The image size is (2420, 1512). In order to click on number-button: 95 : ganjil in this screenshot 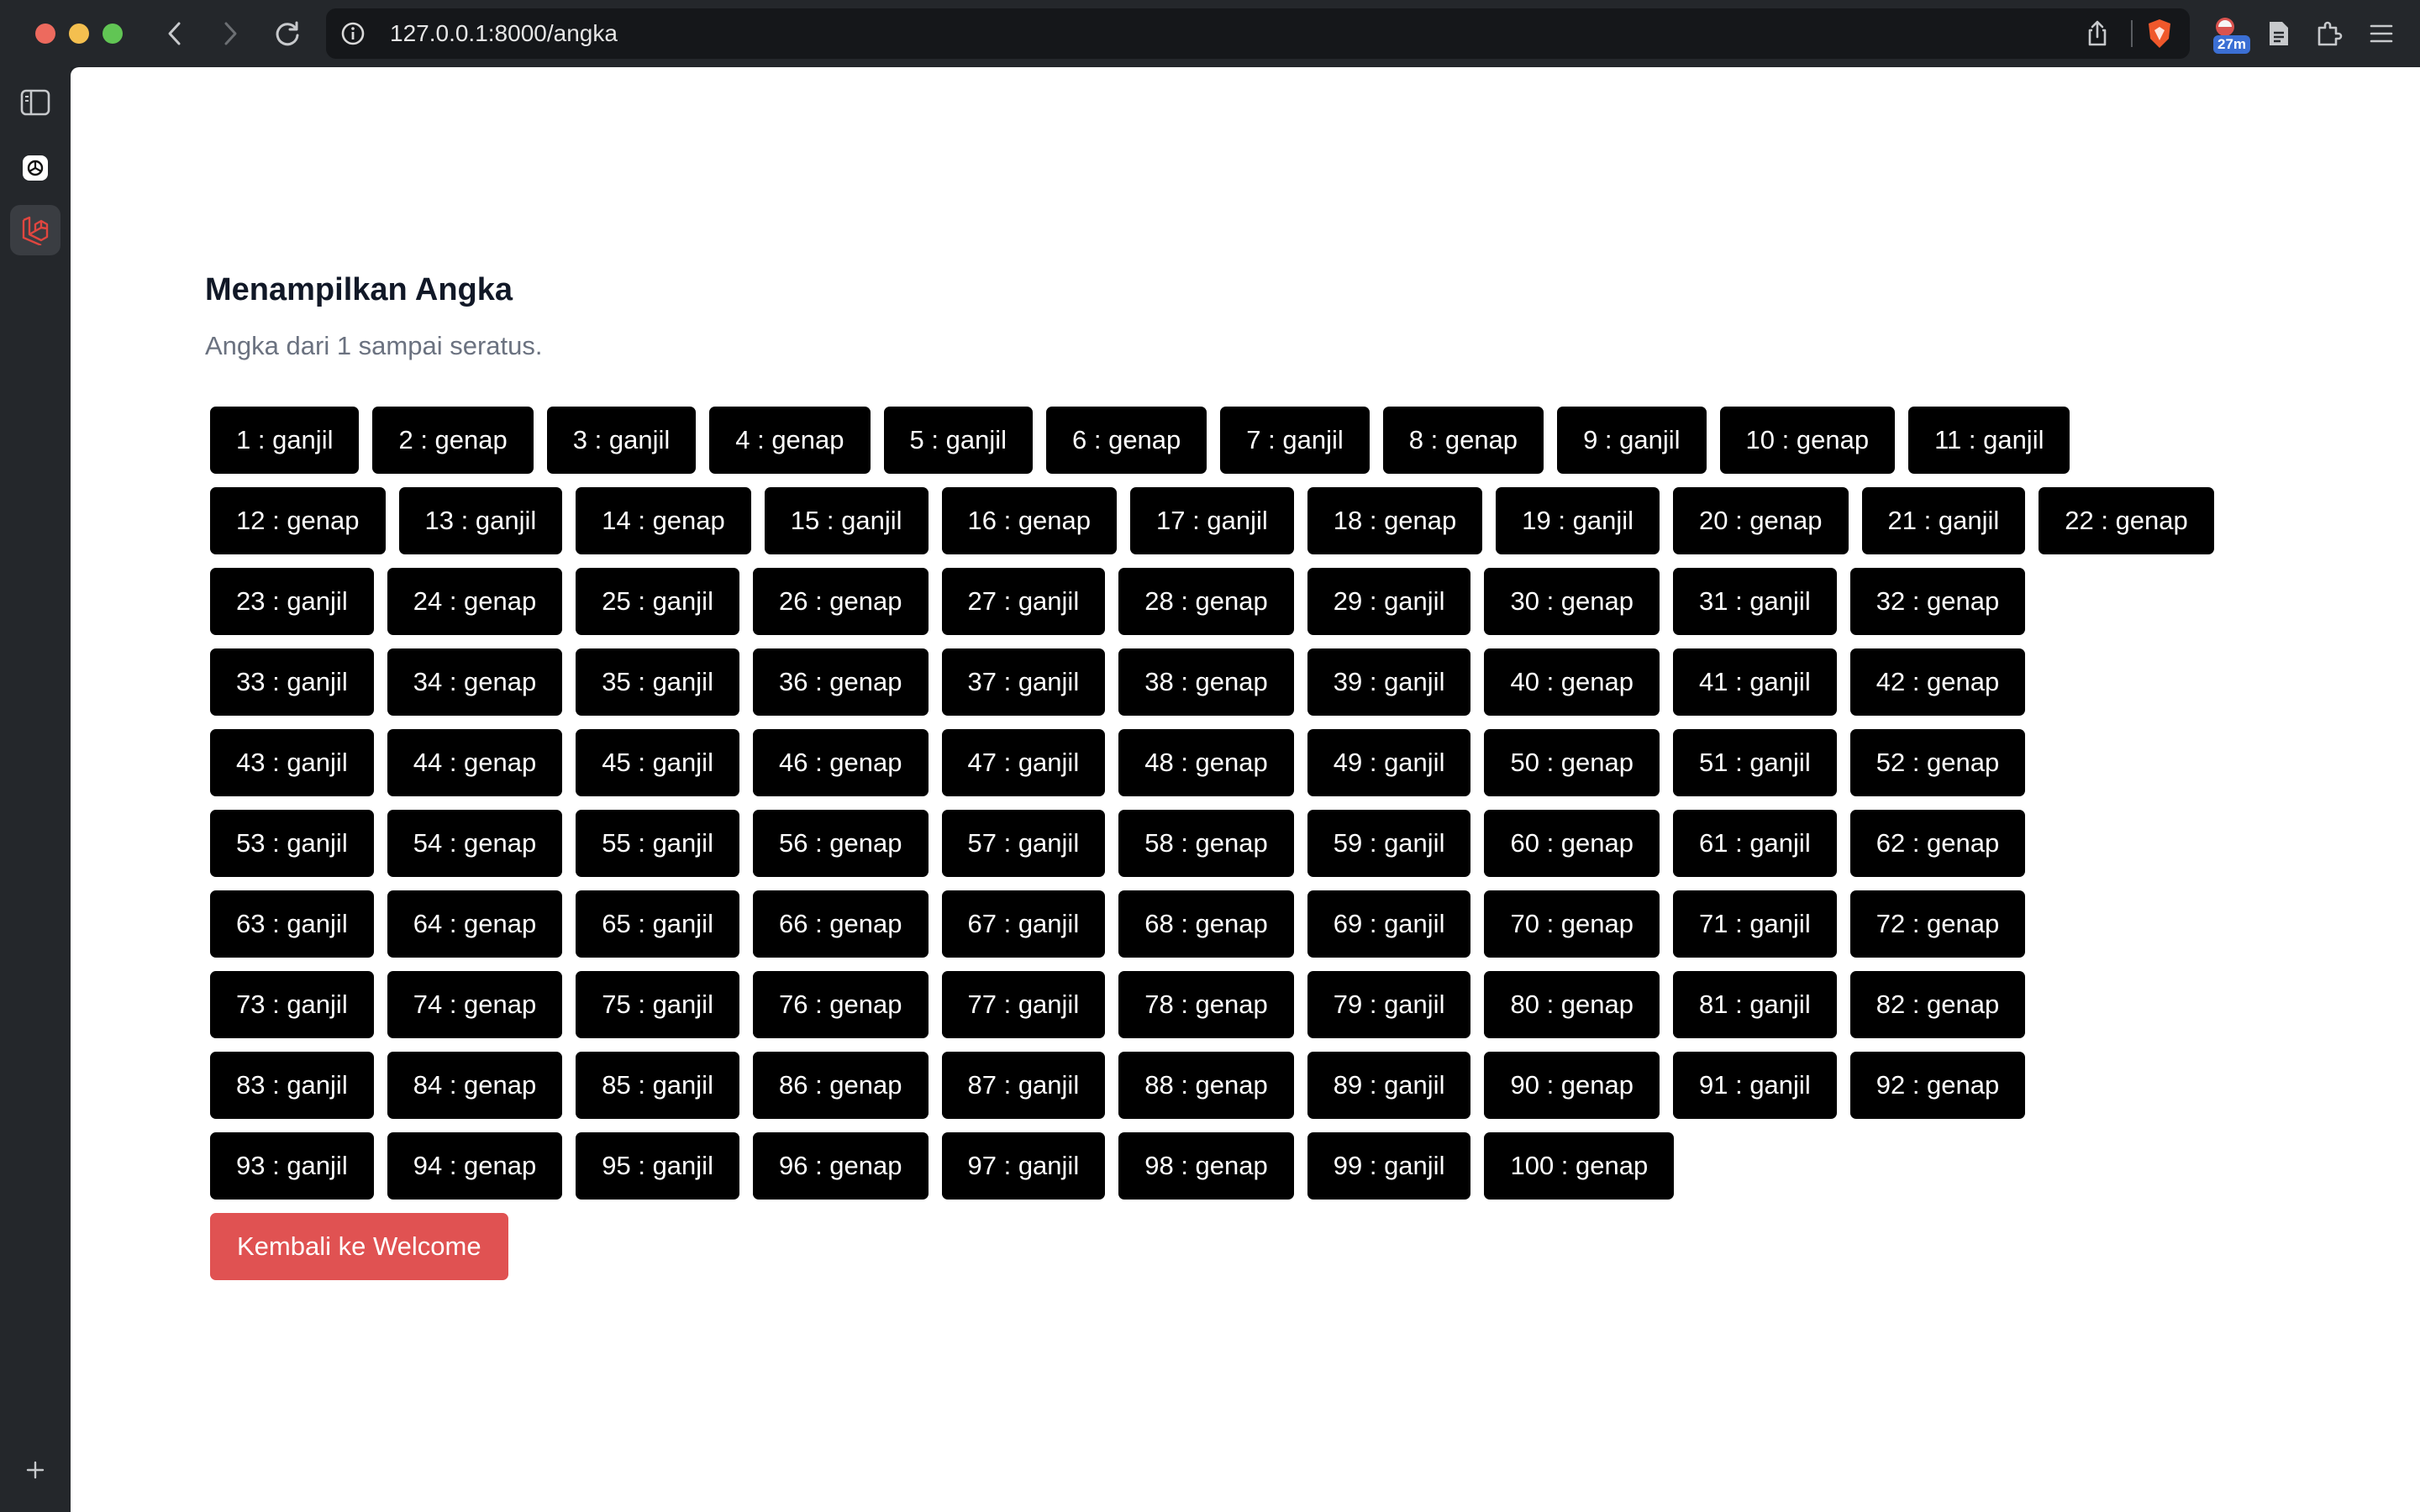, I will do `click(658, 1166)`.